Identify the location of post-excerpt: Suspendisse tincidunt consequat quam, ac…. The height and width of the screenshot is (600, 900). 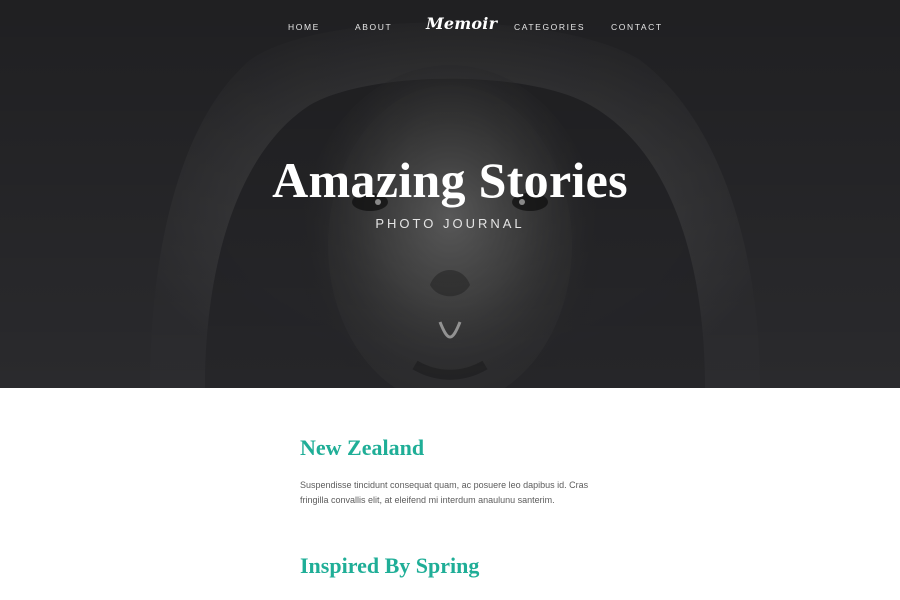
(444, 492).